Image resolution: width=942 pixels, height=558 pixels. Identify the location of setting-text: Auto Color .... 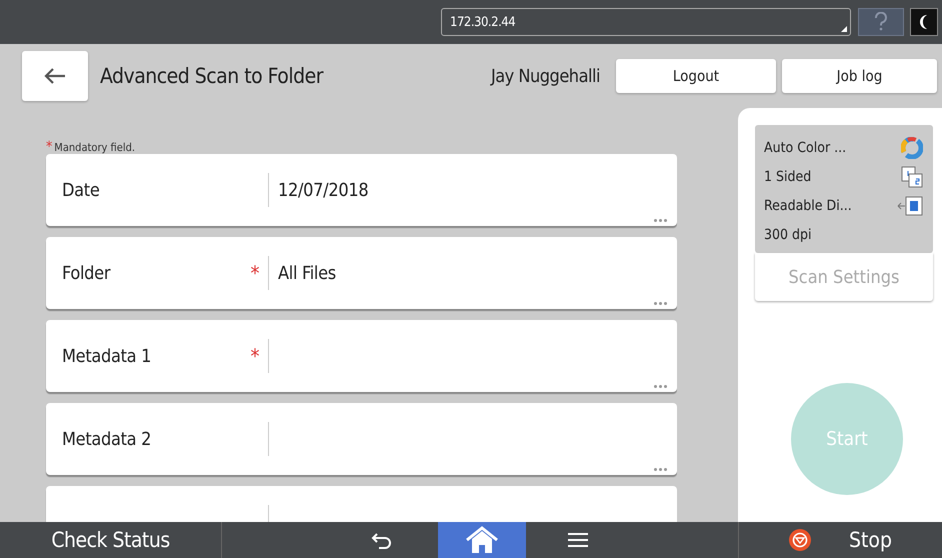
(805, 148).